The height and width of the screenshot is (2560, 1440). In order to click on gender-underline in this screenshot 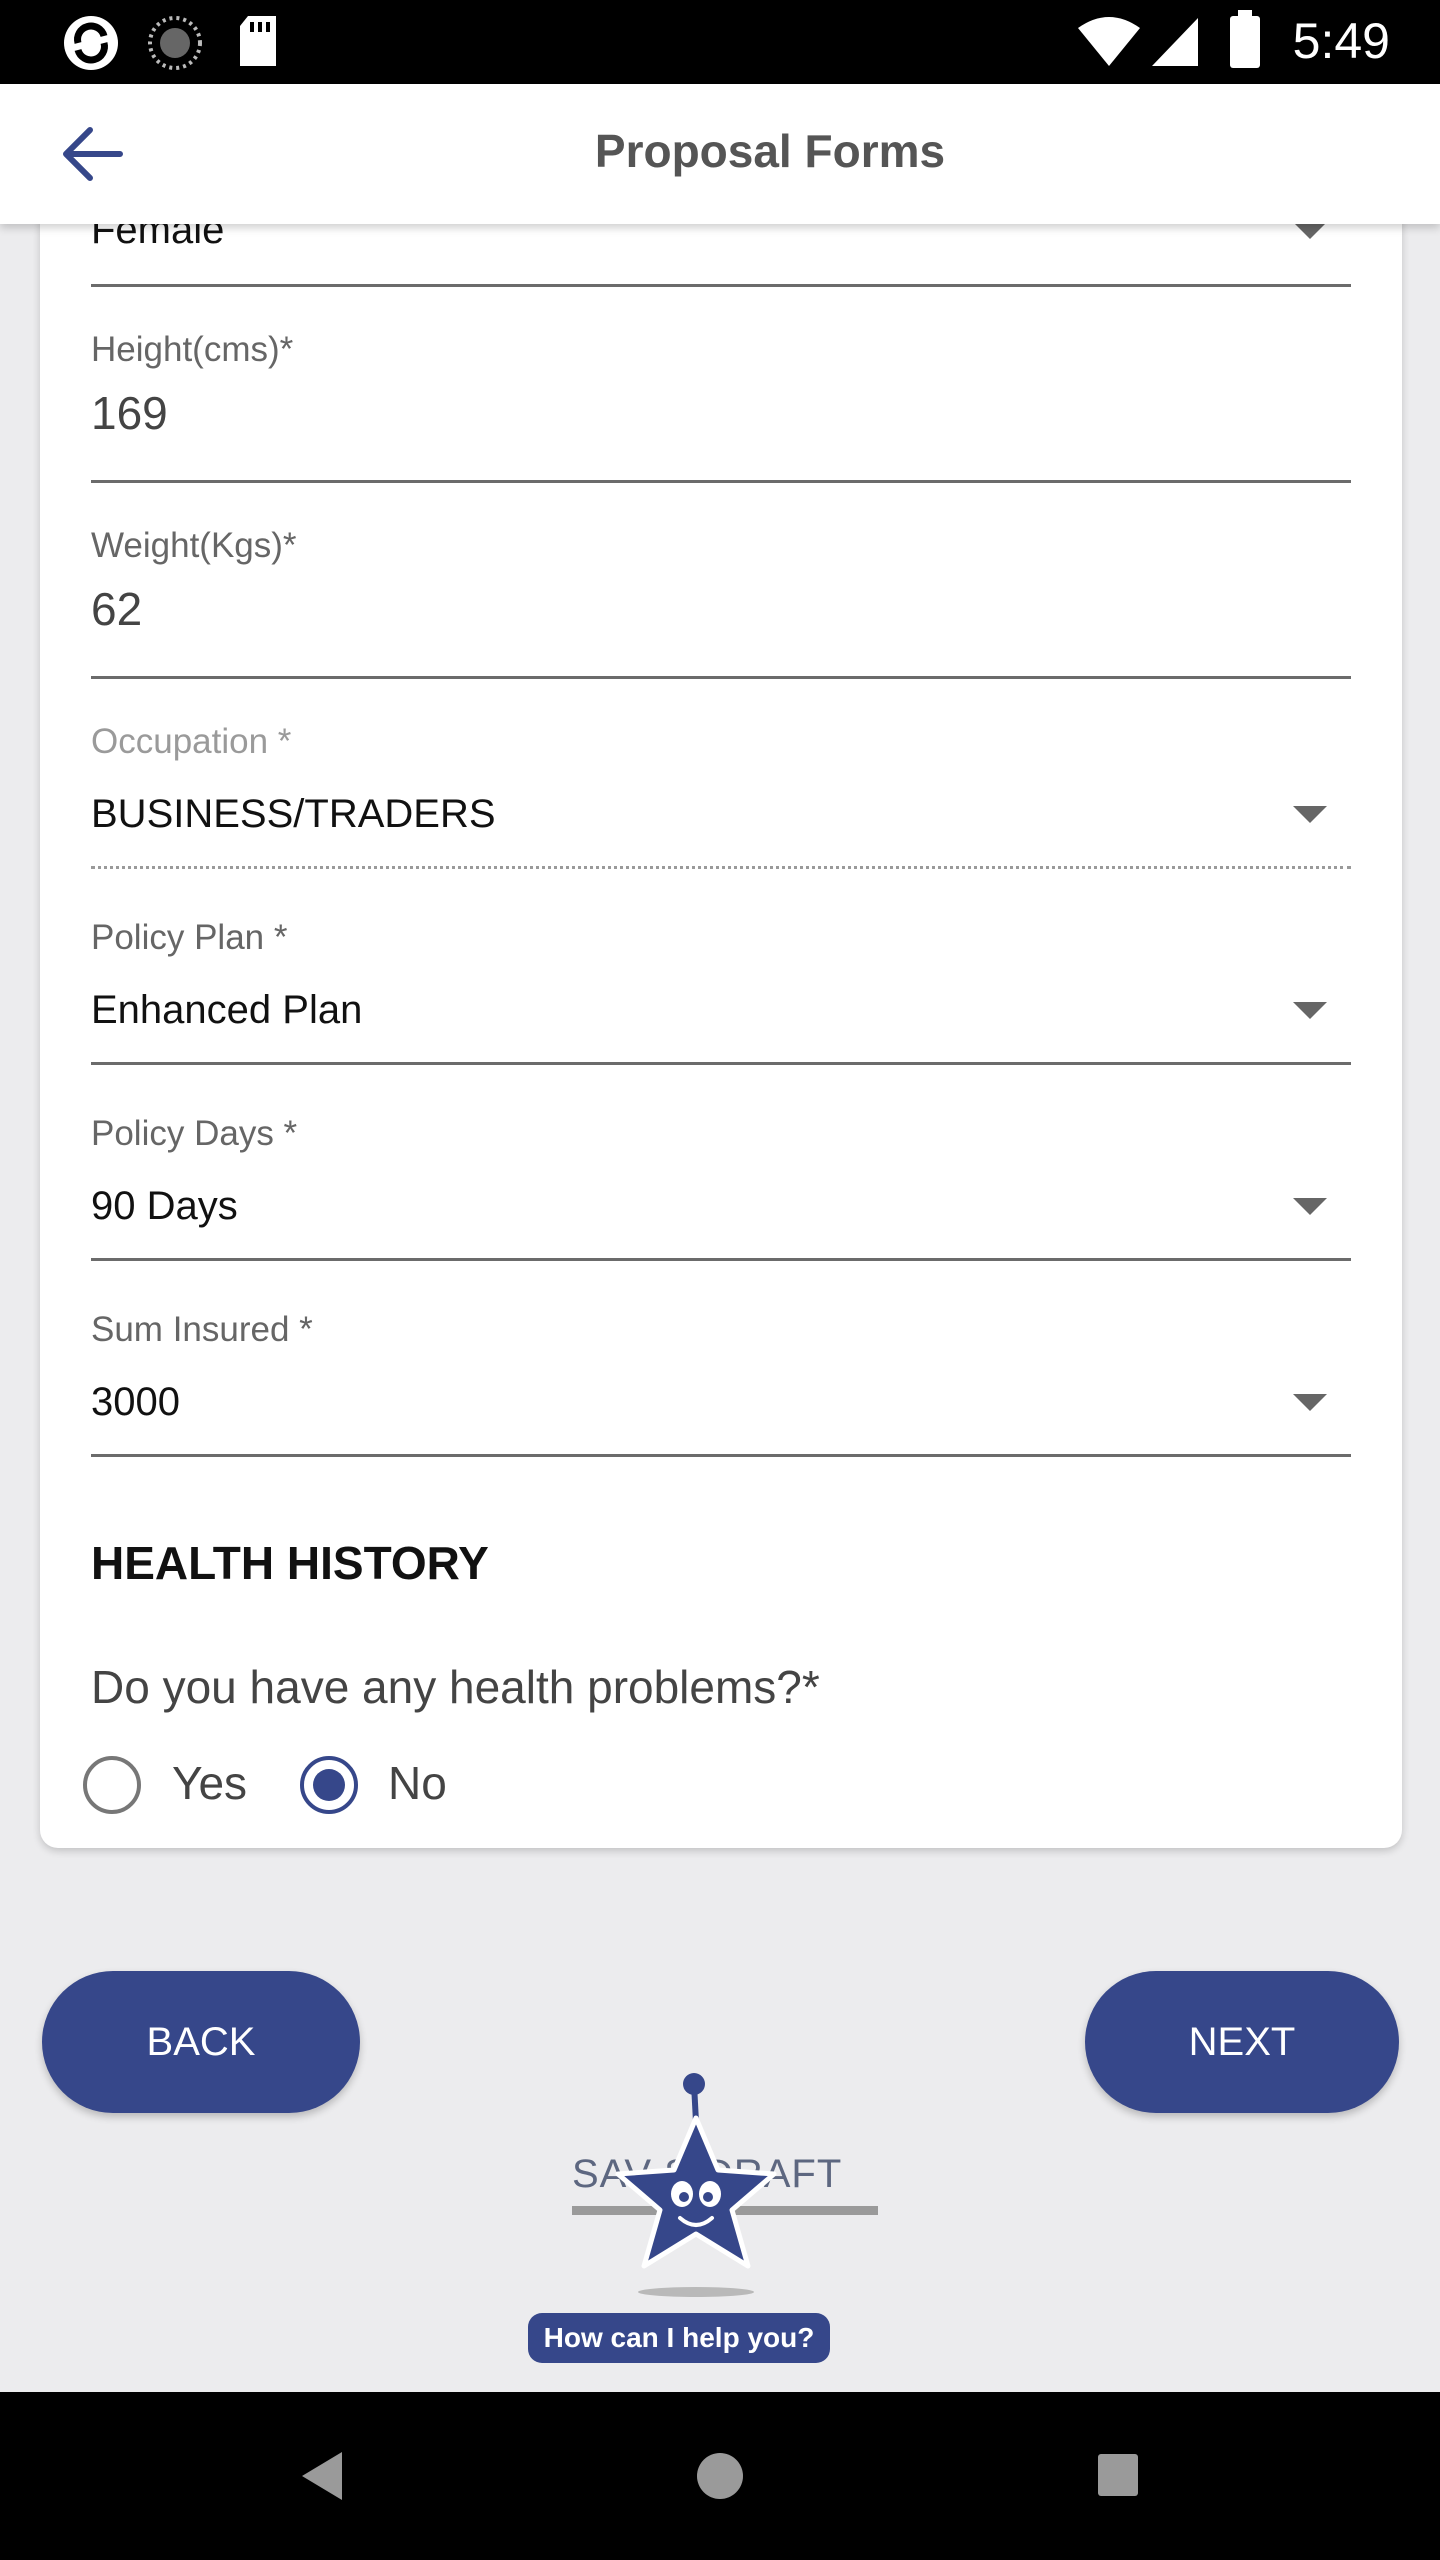, I will do `click(721, 285)`.